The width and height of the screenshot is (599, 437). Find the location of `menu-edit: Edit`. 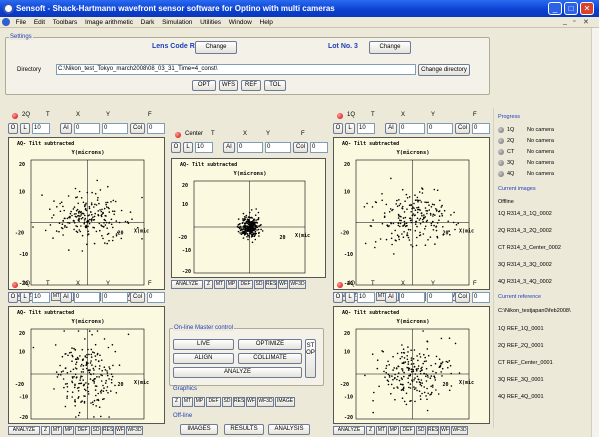

menu-edit: Edit is located at coordinates (39, 22).